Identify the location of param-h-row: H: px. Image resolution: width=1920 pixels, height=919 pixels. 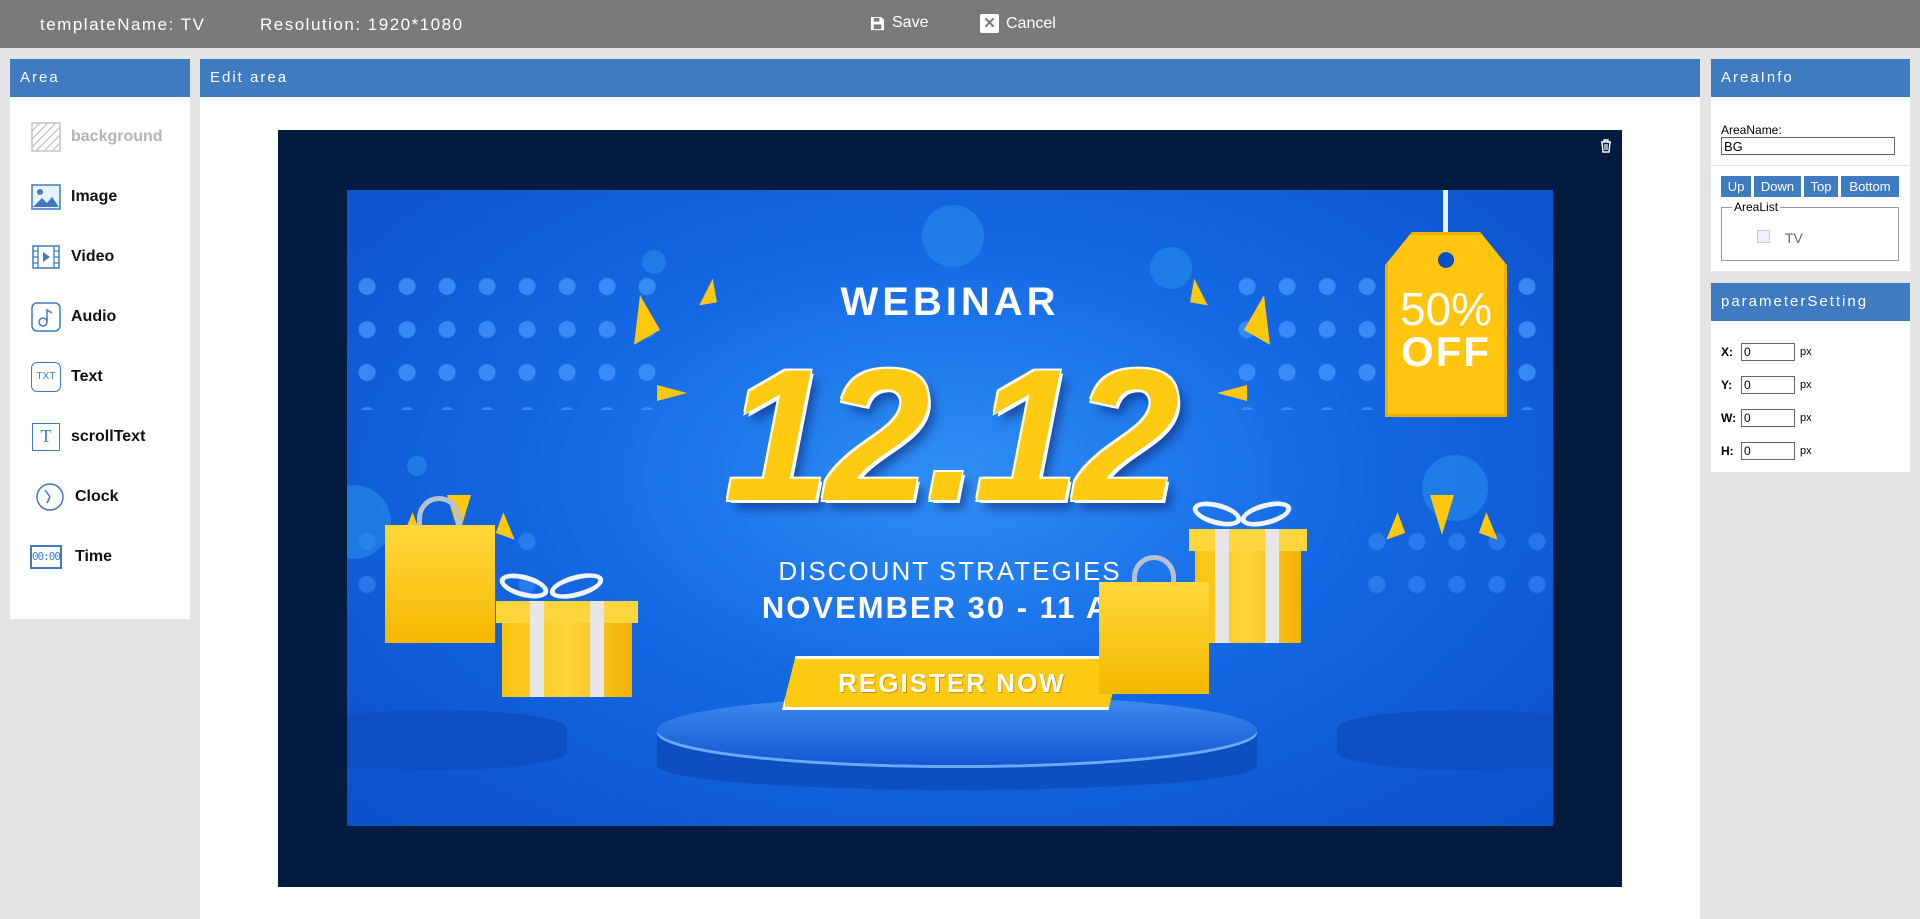
(1766, 451).